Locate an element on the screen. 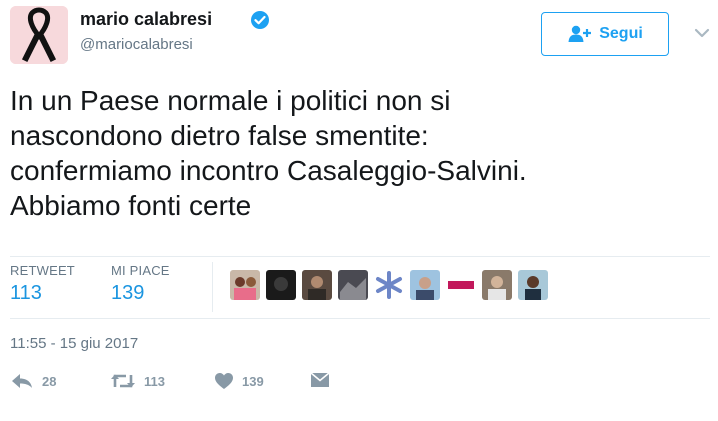 Image resolution: width=718 pixels, height=421 pixels. follow-button: Segui is located at coordinates (605, 34).